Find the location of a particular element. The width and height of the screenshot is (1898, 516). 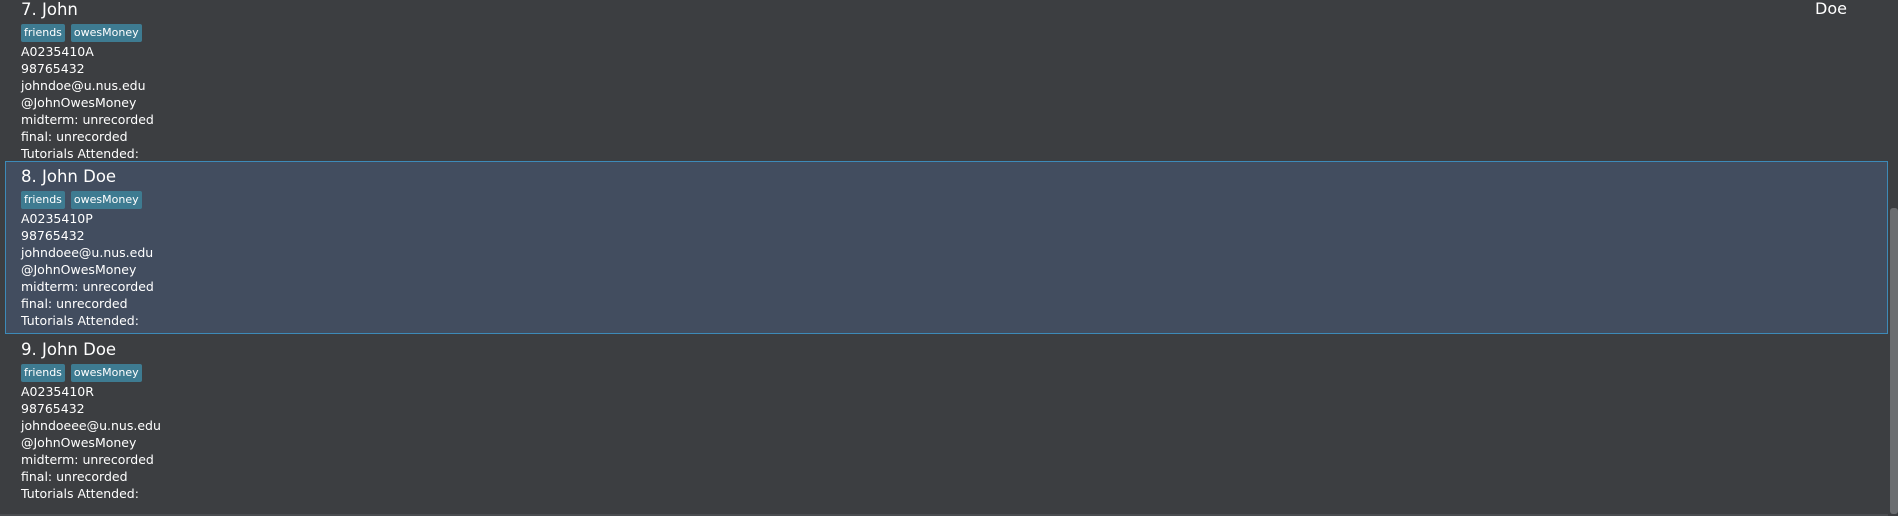

student-id: A0235410R is located at coordinates (57, 391).